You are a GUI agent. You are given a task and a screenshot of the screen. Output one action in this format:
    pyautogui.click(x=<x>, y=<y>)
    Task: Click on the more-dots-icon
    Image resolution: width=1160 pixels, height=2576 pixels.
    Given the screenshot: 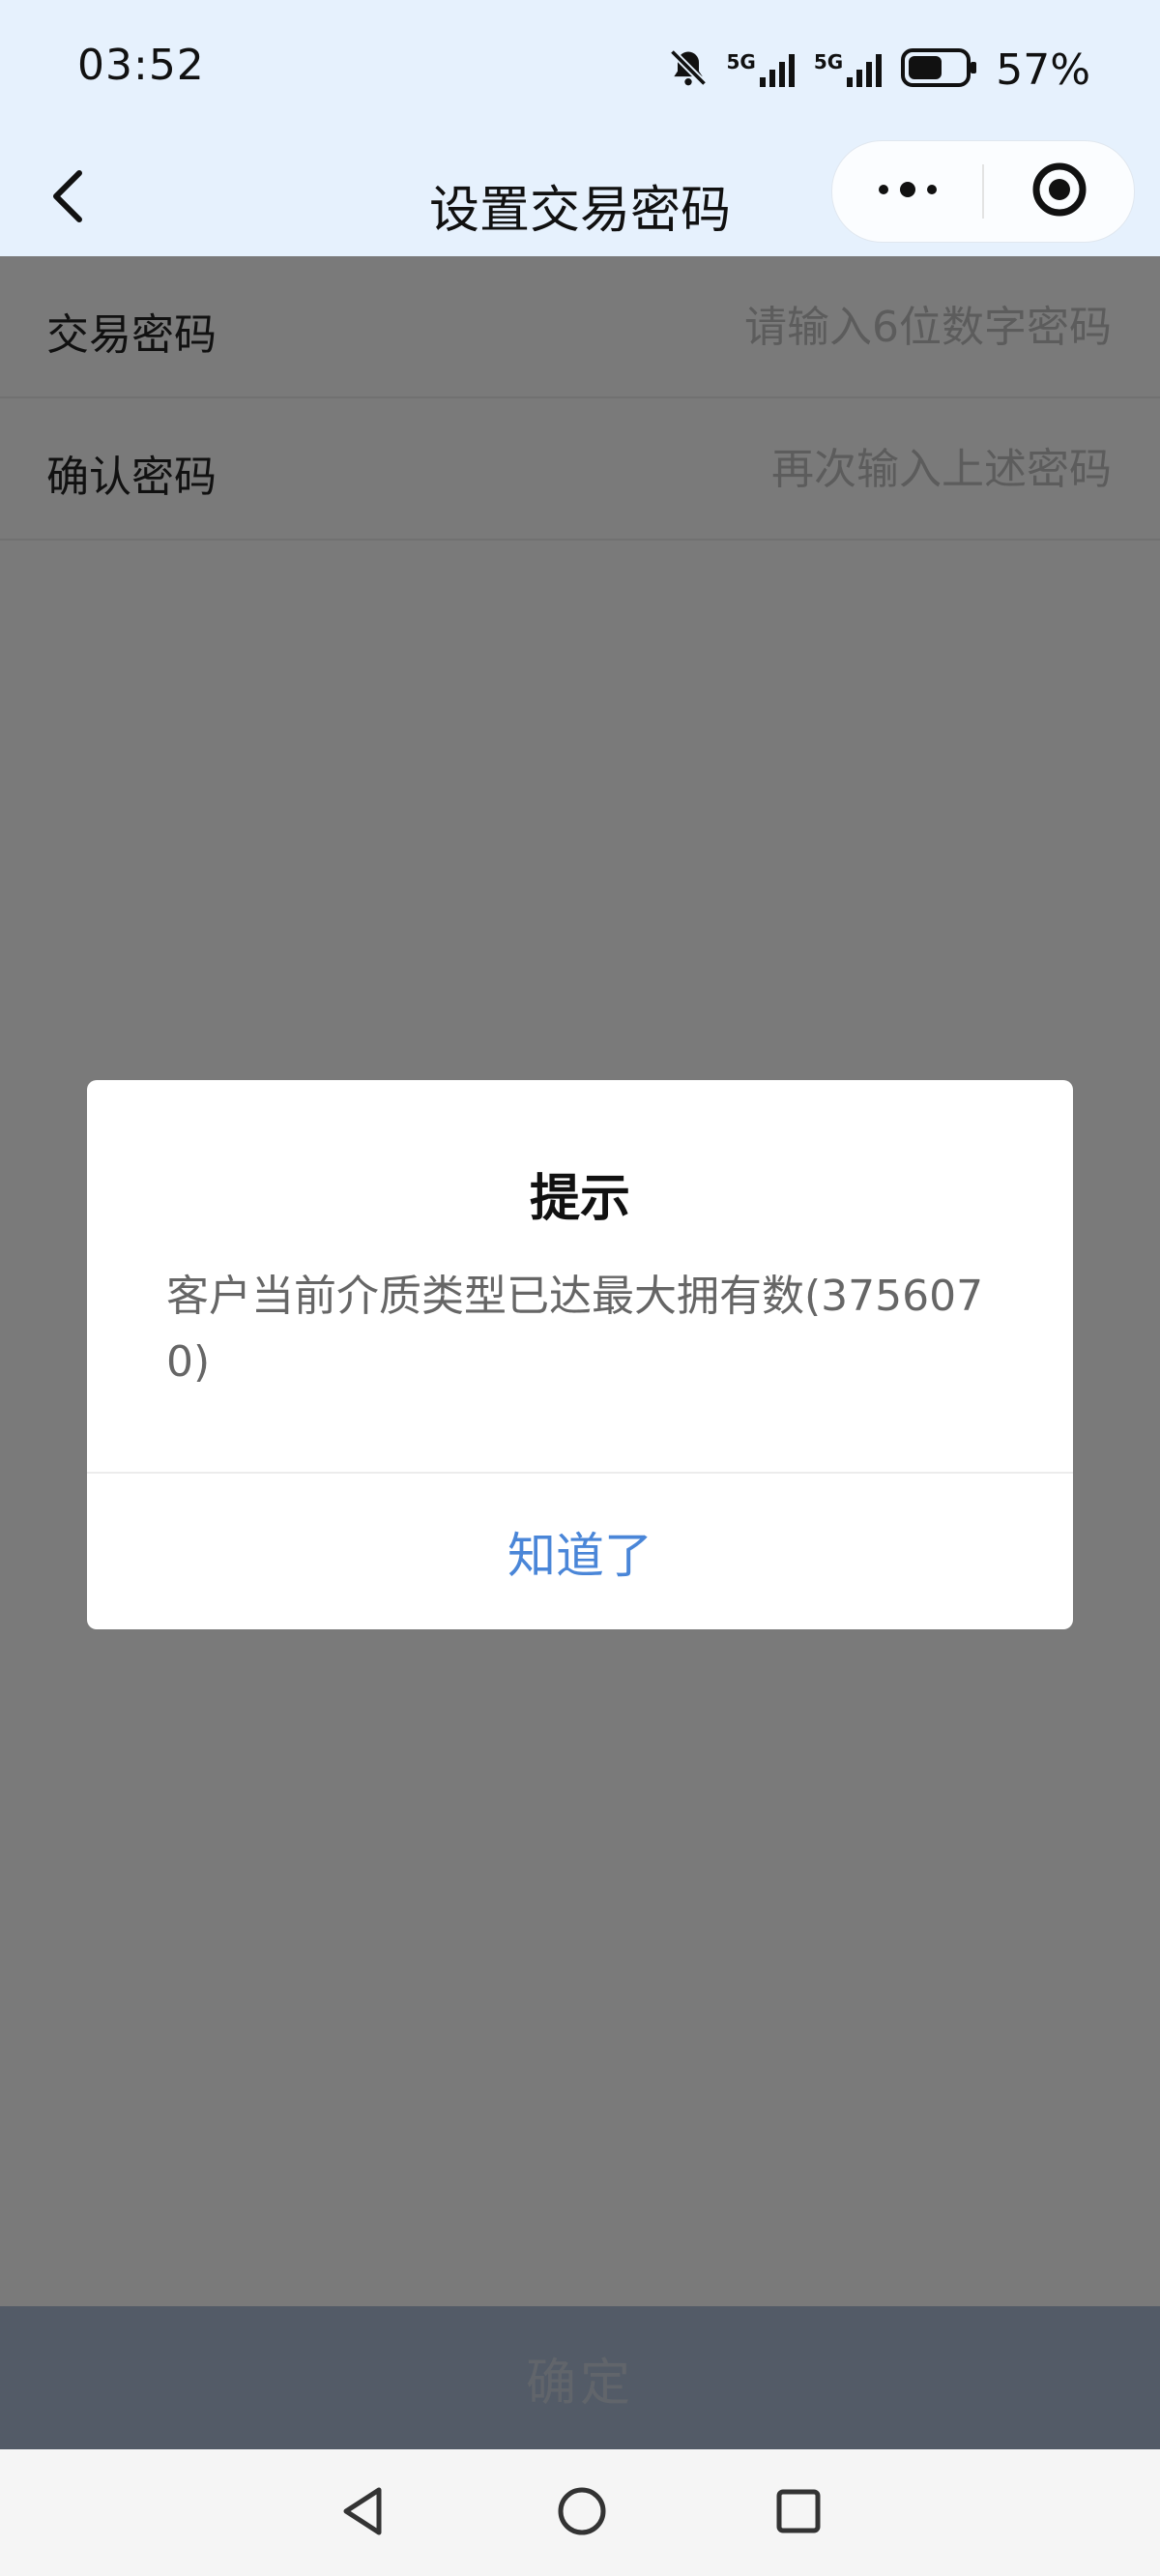 What is the action you would take?
    pyautogui.click(x=908, y=191)
    